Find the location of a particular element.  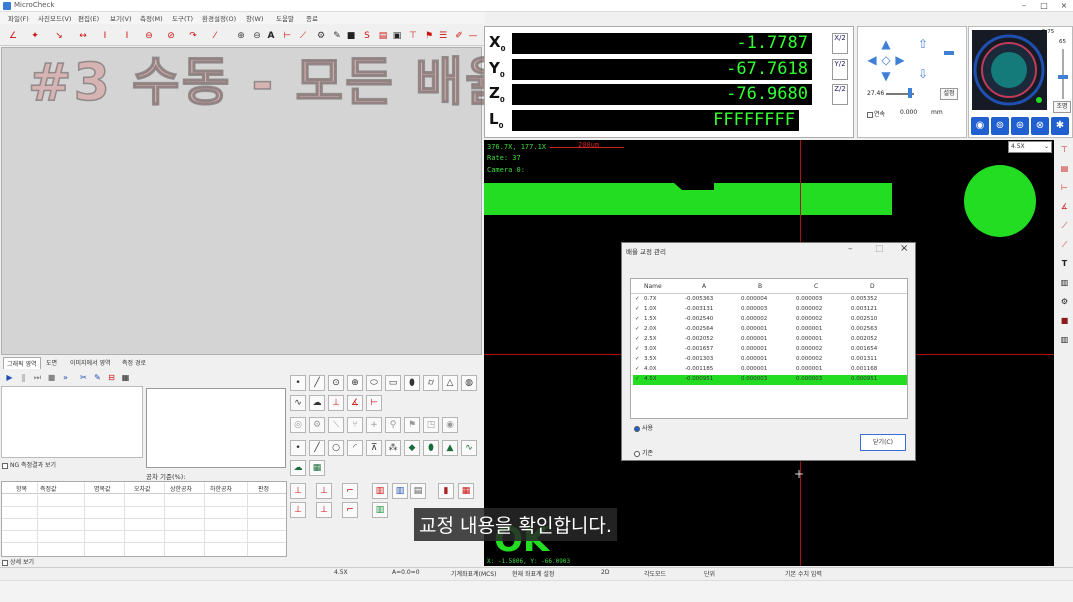

table-row: ✓ 4.0X -0.001185 0.000001 0.000001 0.001168 is located at coordinates (770, 370).